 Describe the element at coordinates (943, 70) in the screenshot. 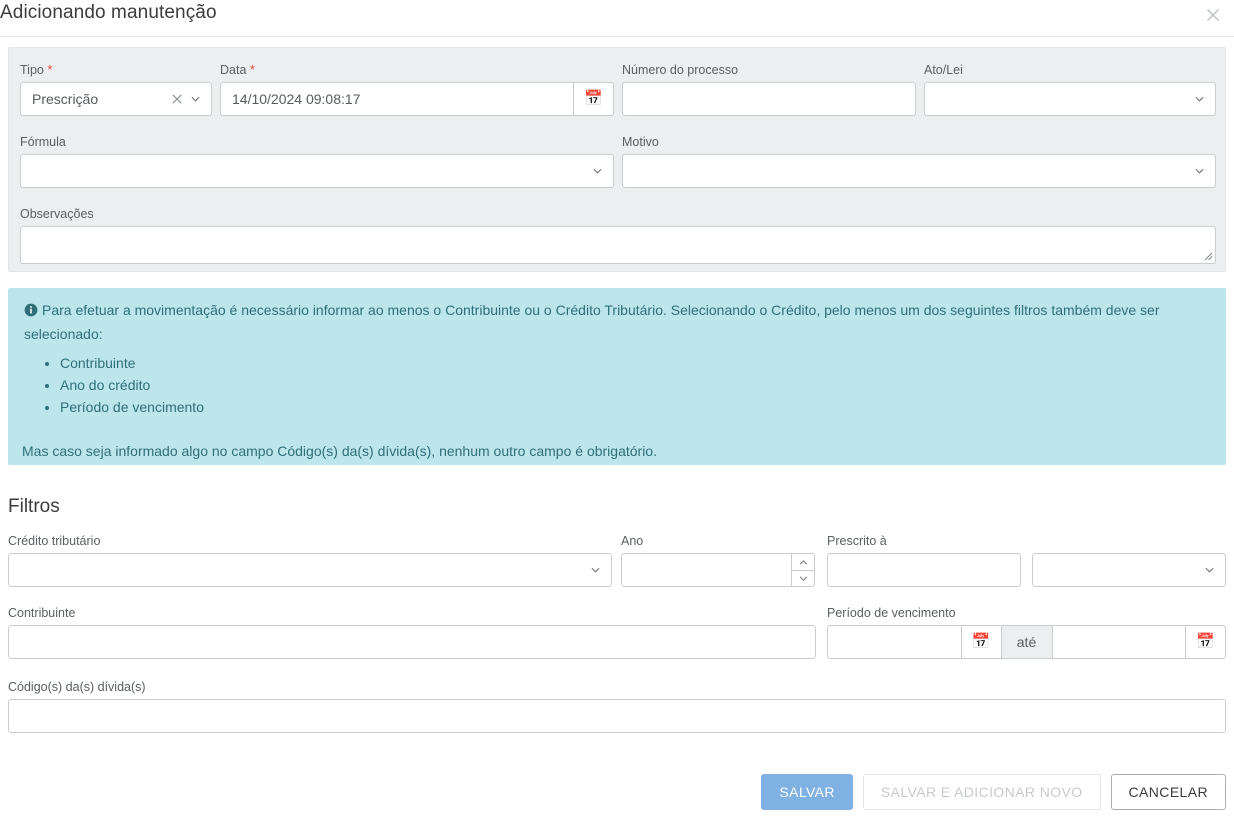

I see `label-ato-lei: Ato/Lei` at that location.